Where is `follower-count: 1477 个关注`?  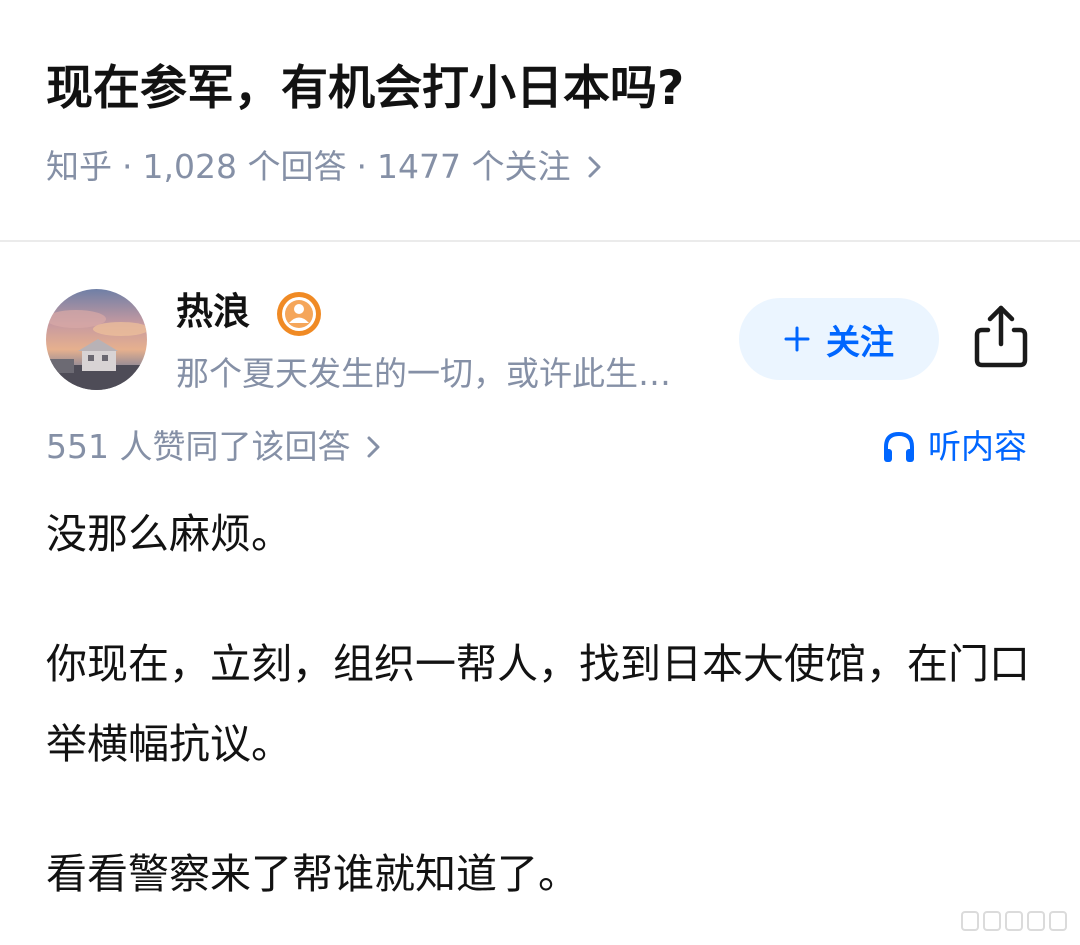 follower-count: 1477 个关注 is located at coordinates (473, 166).